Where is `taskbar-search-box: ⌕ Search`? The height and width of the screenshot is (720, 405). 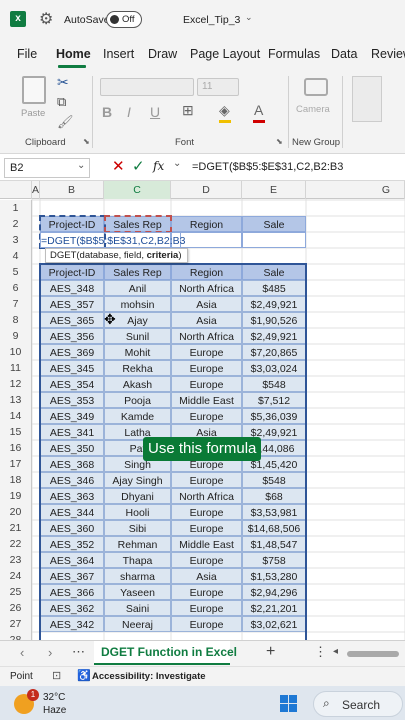 taskbar-search-box: ⌕ Search is located at coordinates (358, 704).